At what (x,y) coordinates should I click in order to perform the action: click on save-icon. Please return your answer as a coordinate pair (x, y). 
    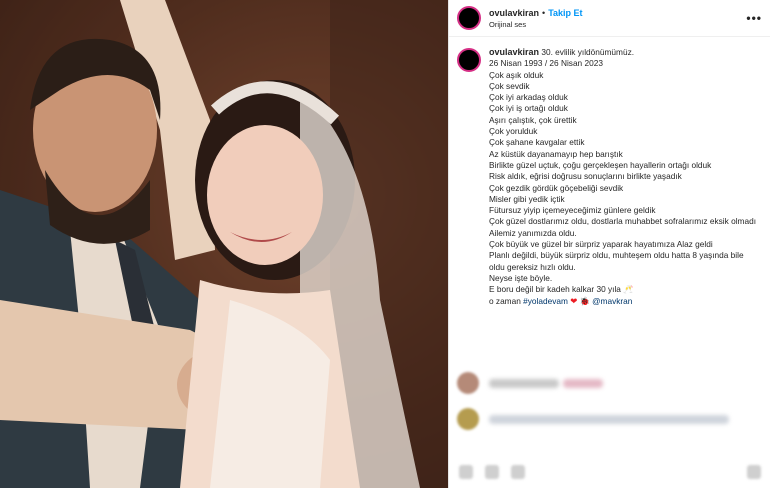
    Looking at the image, I should click on (754, 471).